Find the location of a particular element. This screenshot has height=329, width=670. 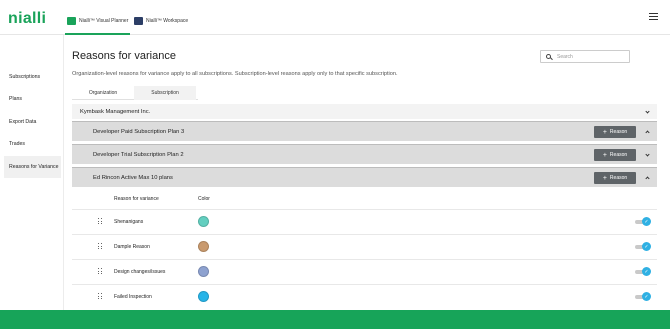

table-row: Failed Inspection ✓ is located at coordinates (364, 296).